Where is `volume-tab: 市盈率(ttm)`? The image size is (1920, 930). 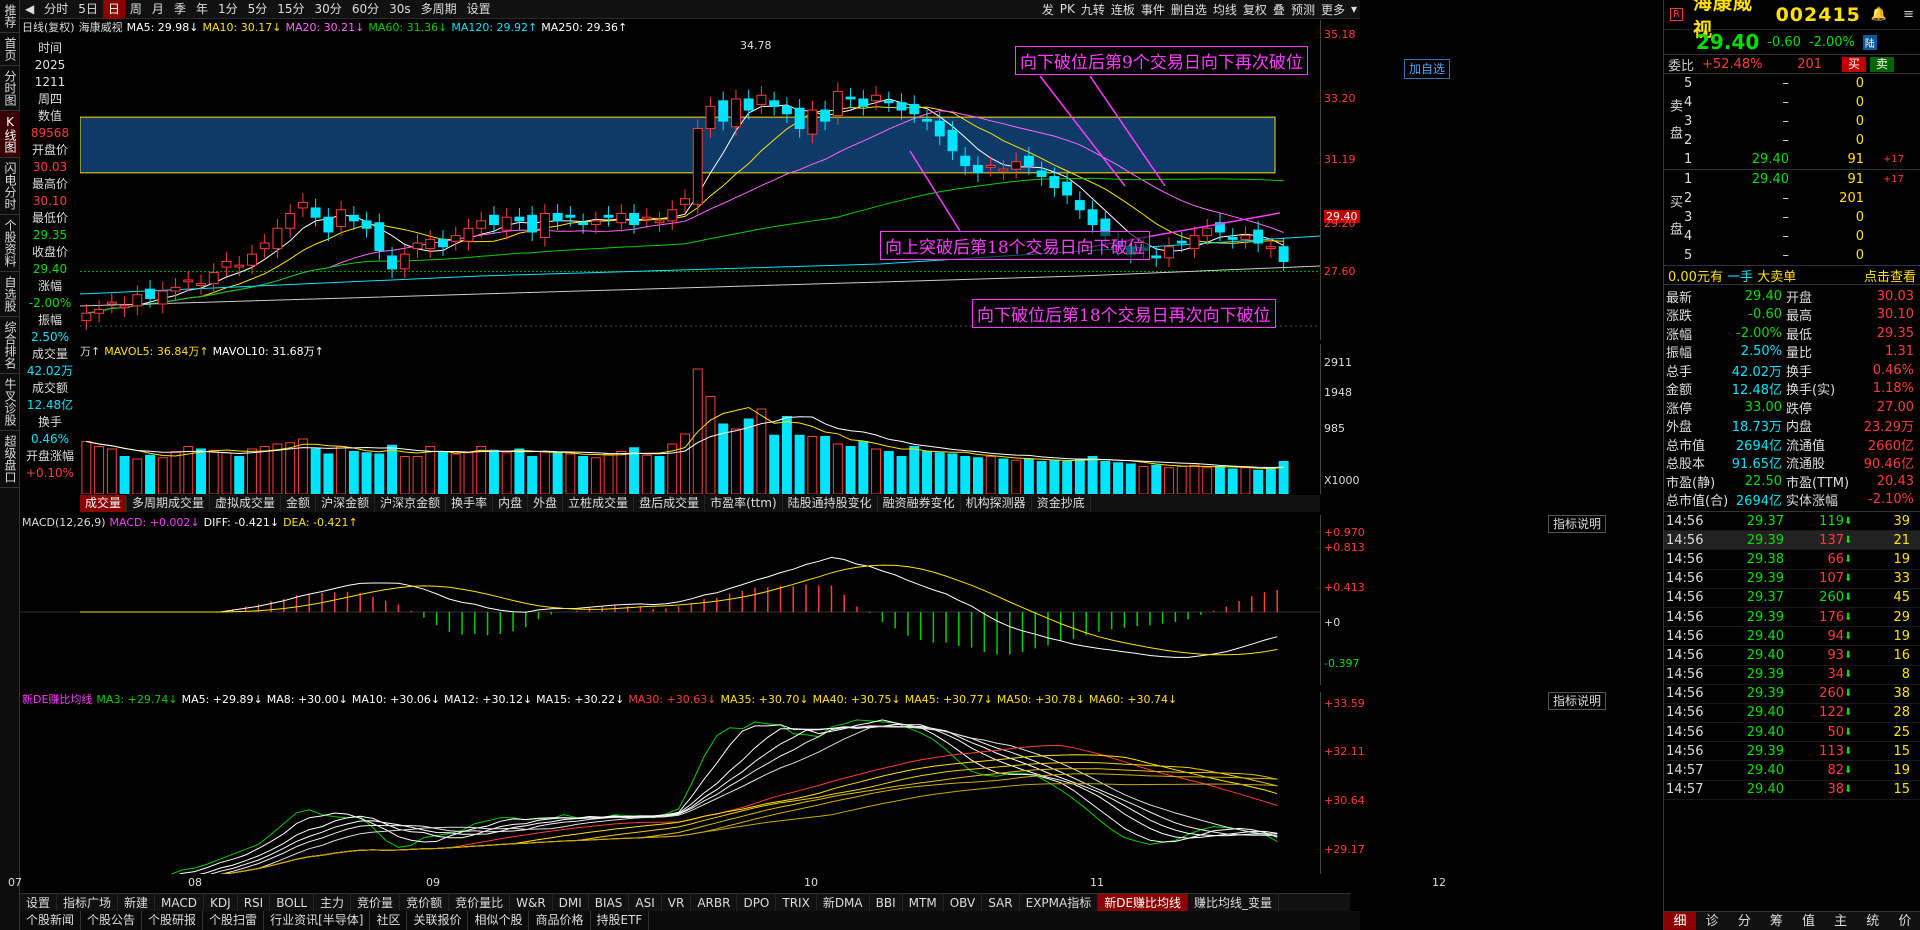
volume-tab: 市盈率(ttm) is located at coordinates (744, 503).